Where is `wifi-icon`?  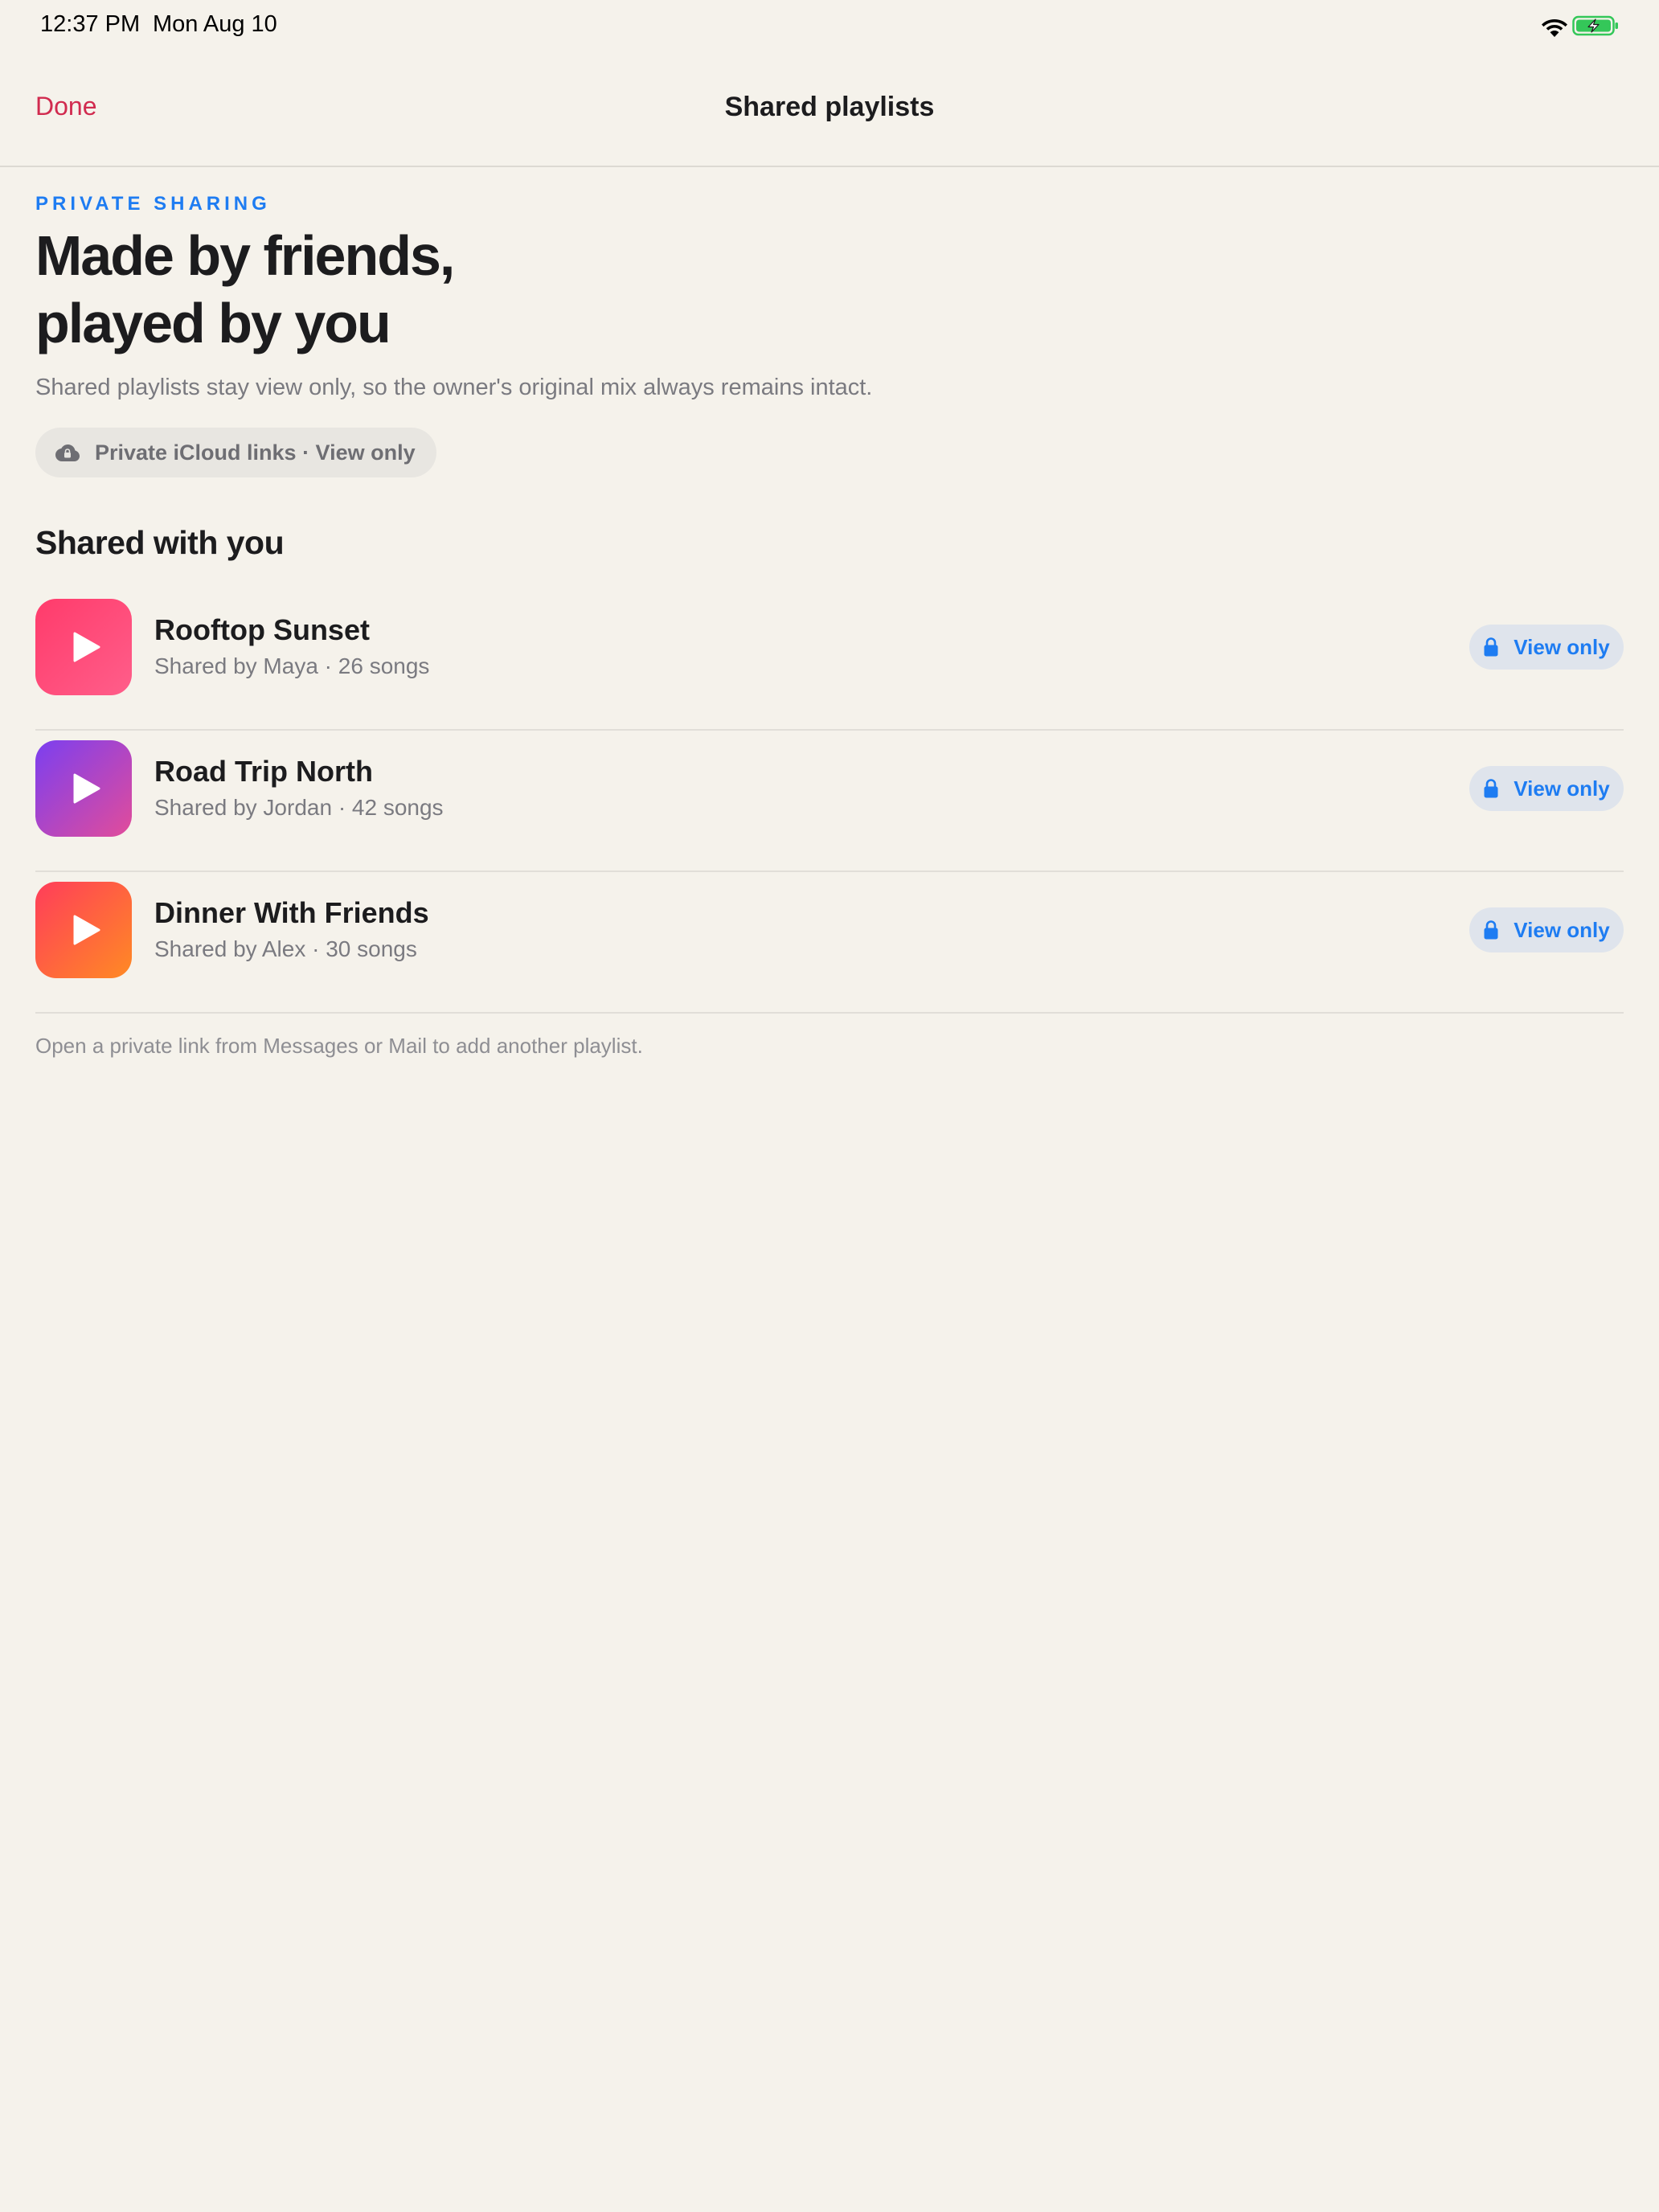
wifi-icon is located at coordinates (1554, 28).